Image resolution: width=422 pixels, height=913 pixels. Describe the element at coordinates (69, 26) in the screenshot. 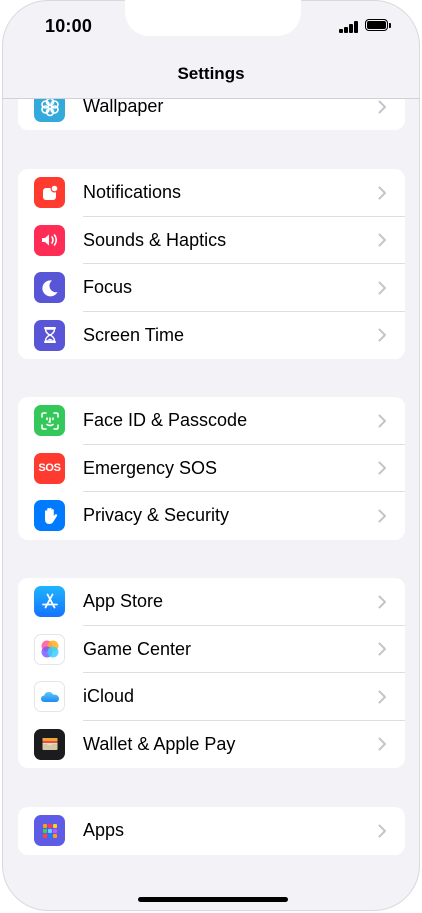

I see `status-time: 10:00` at that location.